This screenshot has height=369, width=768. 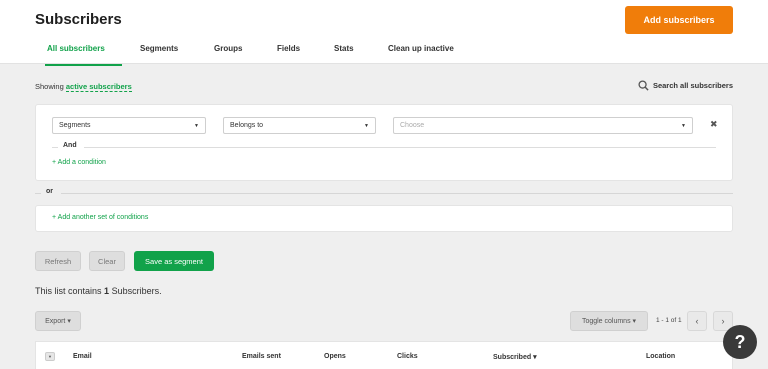 I want to click on column-emails-sent: Emails sent, so click(x=261, y=356).